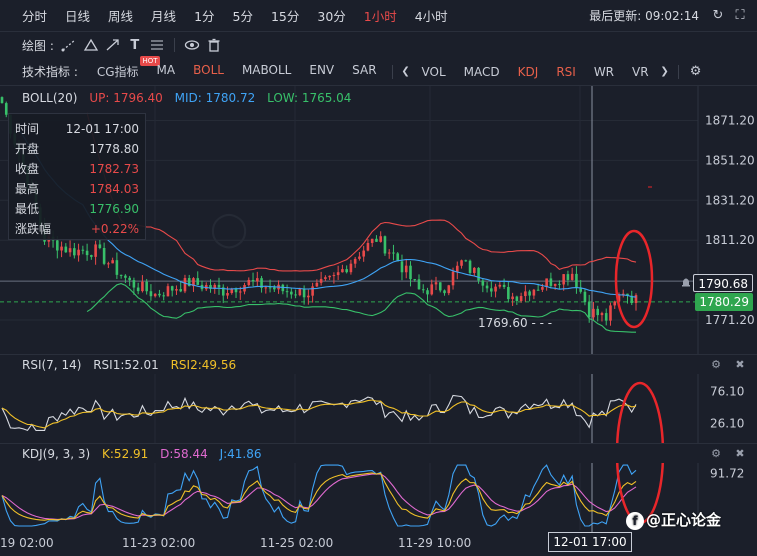  What do you see at coordinates (114, 169) in the screenshot?
I see `info-value: 1782.73` at bounding box center [114, 169].